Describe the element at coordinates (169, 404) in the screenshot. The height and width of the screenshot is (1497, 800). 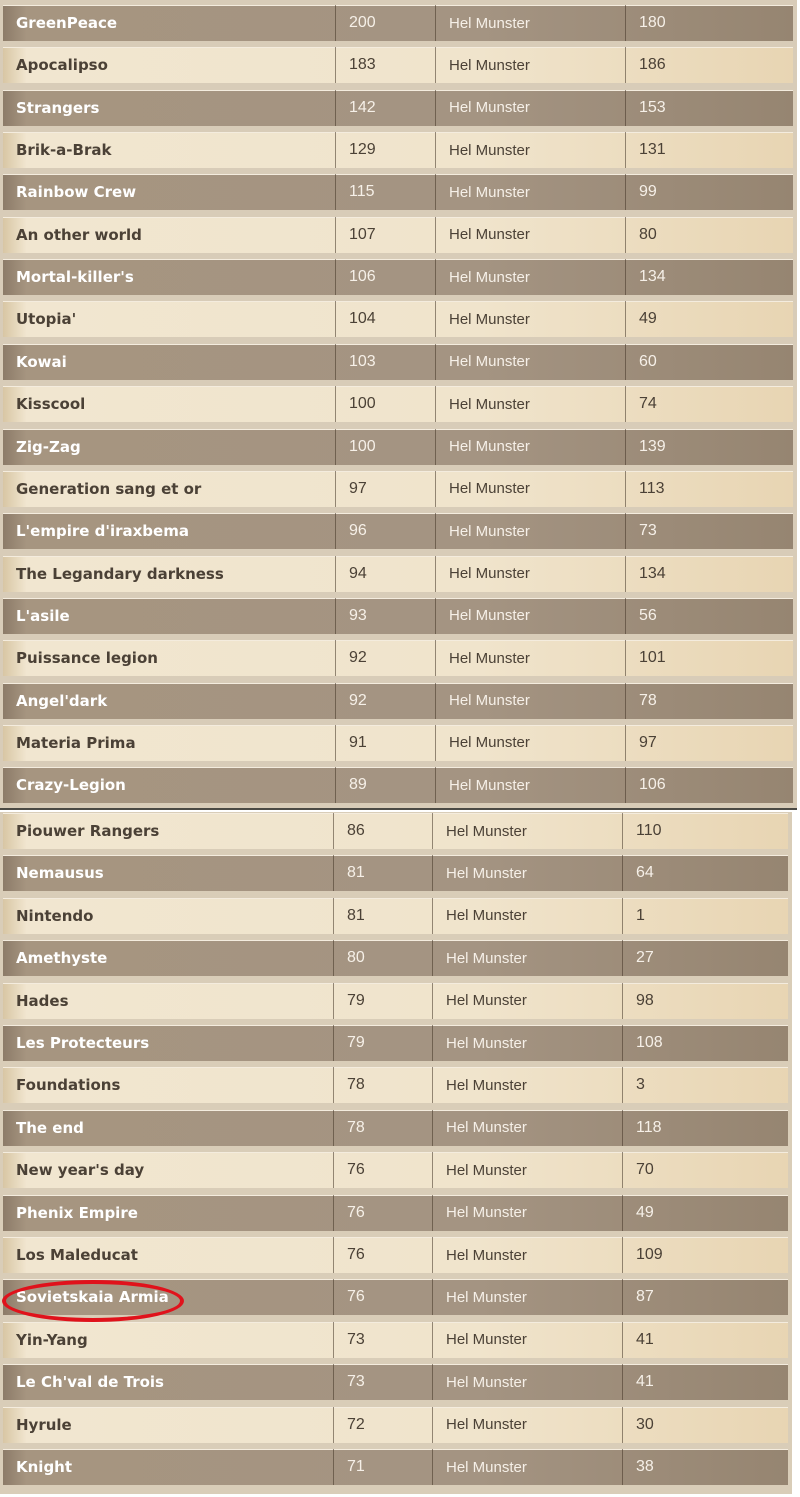
I see `cell-name: Kisscool` at that location.